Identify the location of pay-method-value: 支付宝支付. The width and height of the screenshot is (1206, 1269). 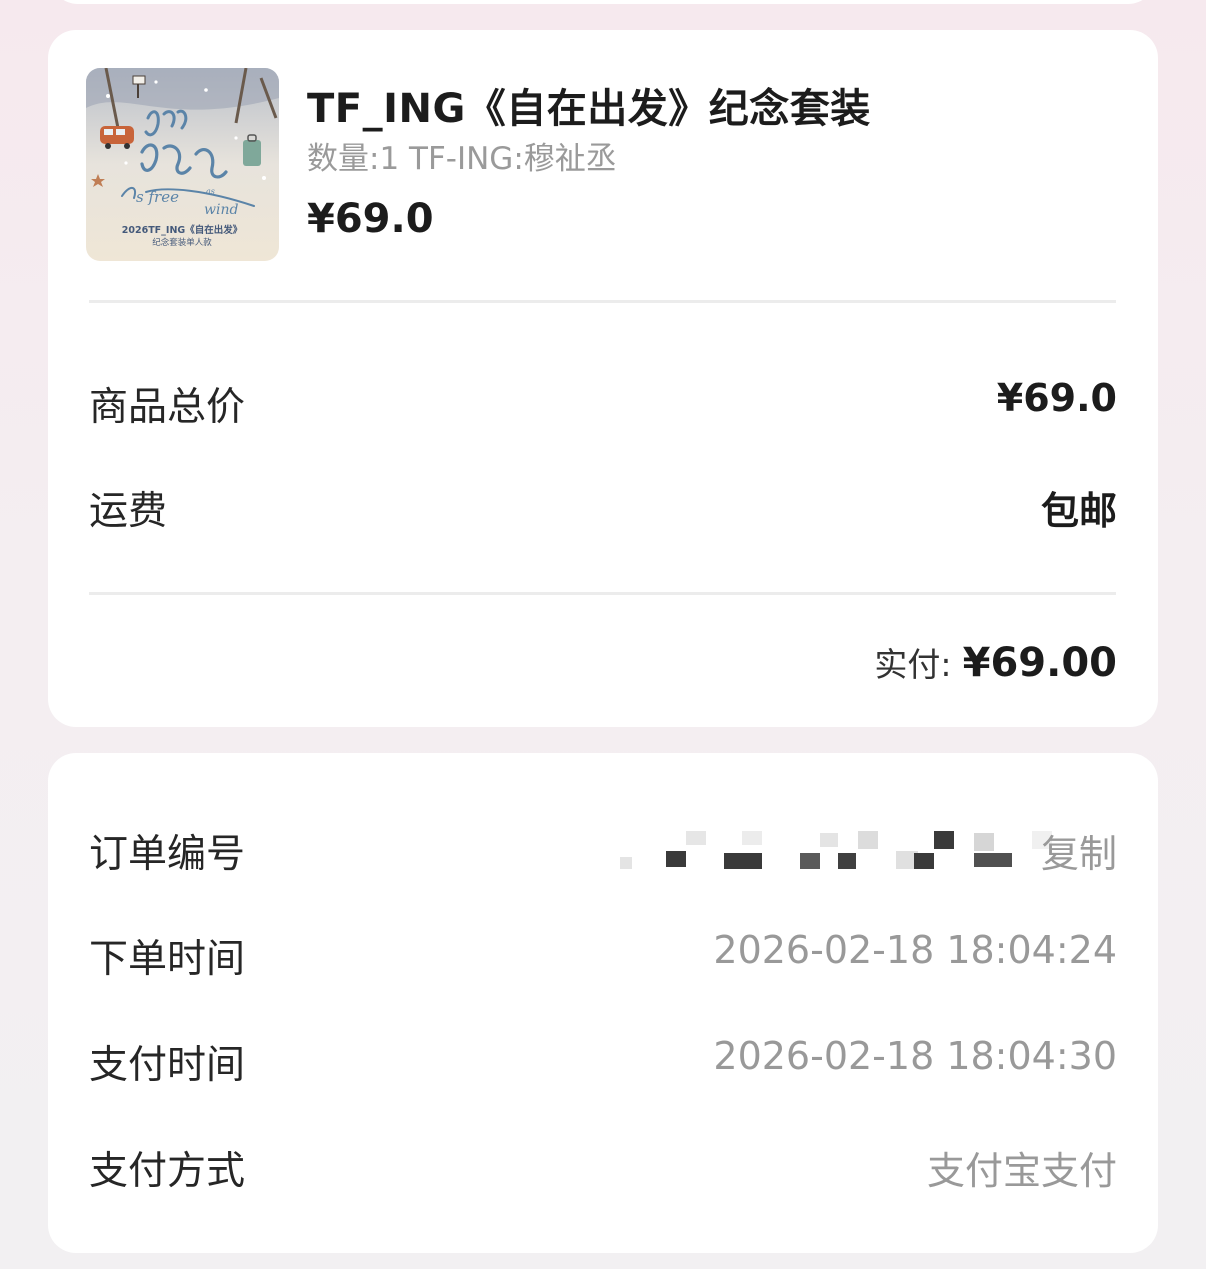
(1021, 1171).